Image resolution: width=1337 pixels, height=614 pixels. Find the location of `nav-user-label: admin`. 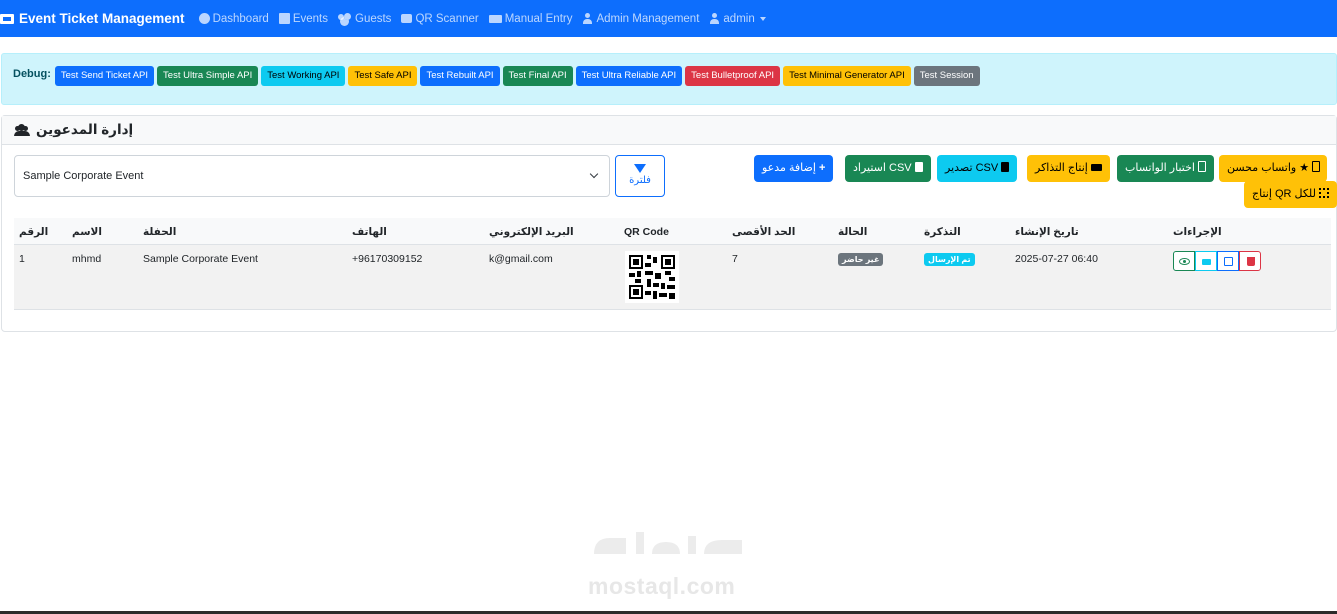

nav-user-label: admin is located at coordinates (739, 18).